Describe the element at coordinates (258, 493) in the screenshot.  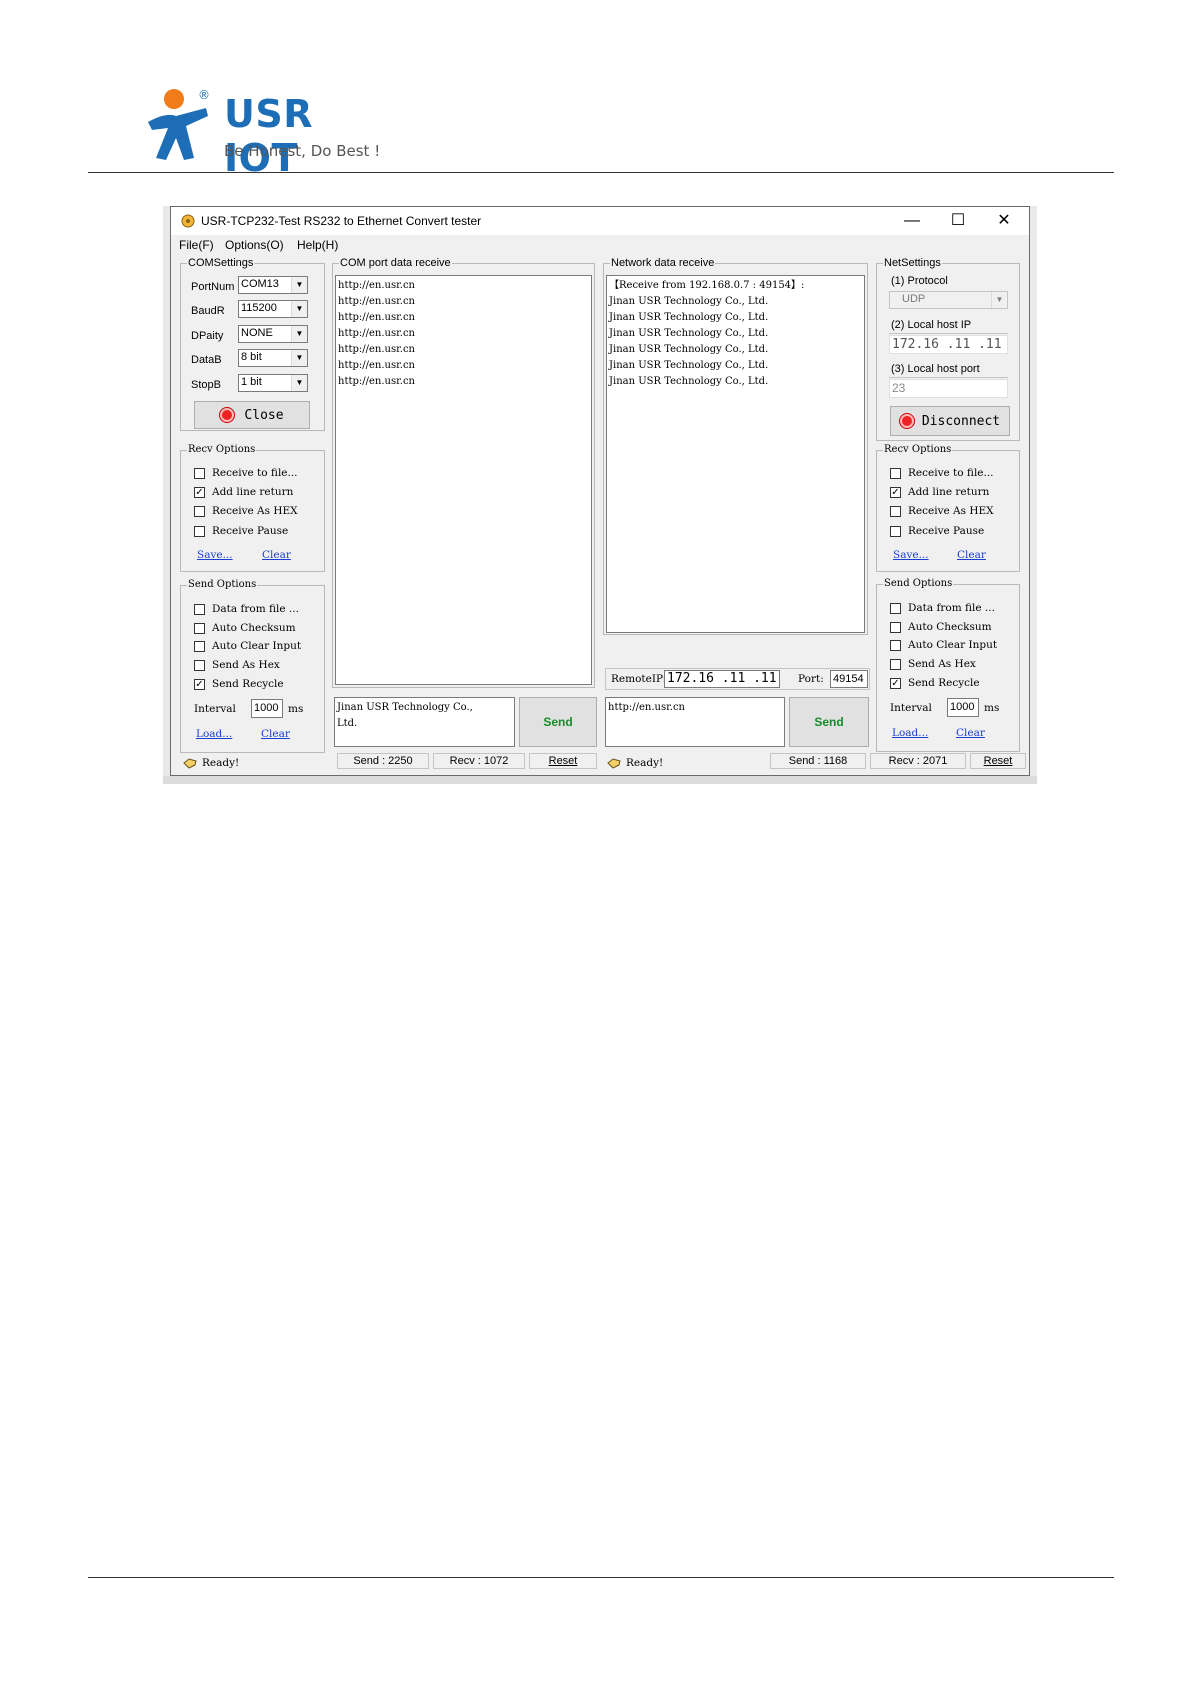
I see `add-line-return-checkbox-left: ✓ Add line return` at that location.